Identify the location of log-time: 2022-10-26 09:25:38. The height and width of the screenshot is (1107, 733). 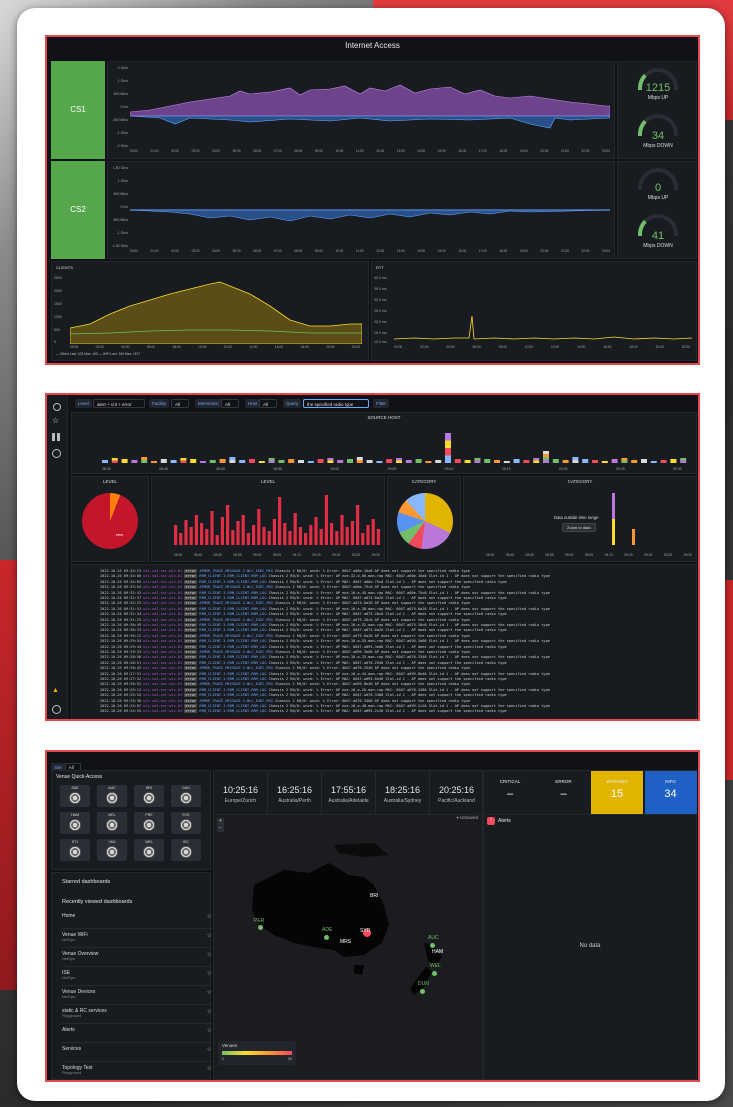
(121, 700).